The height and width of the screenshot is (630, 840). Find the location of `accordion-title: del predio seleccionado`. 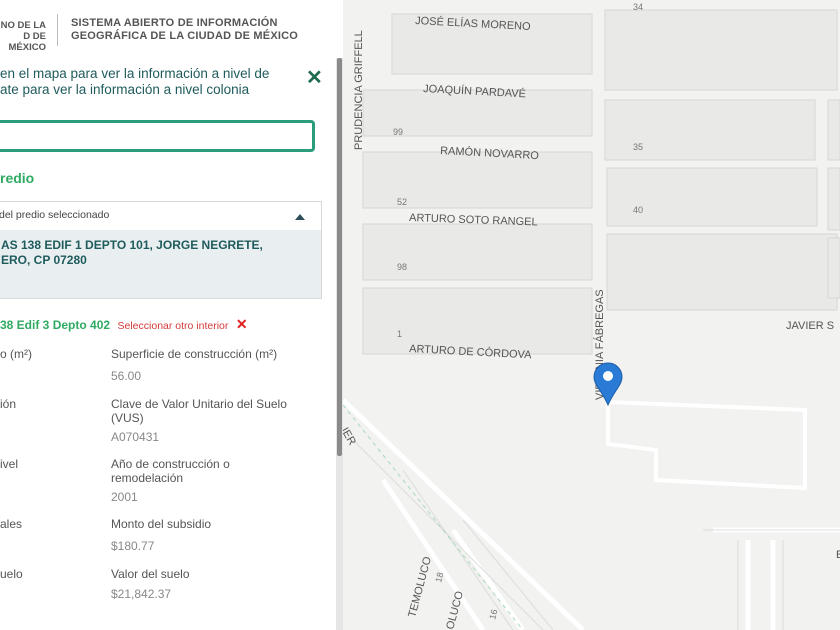

accordion-title: del predio seleccionado is located at coordinates (54, 215).